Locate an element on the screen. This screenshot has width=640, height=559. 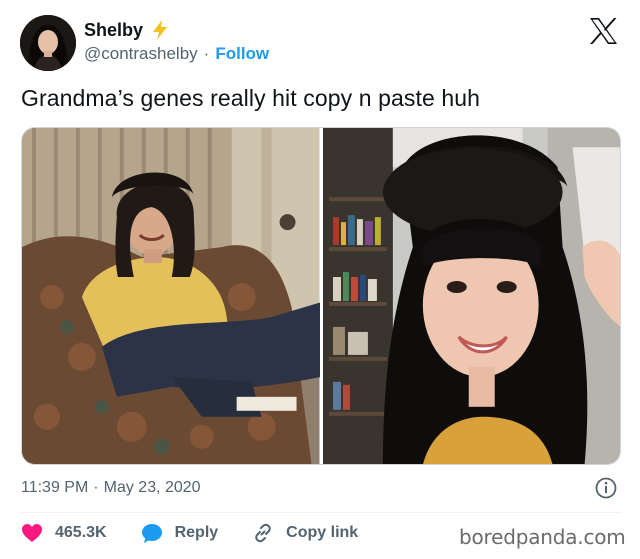
bolt-icon is located at coordinates (160, 30).